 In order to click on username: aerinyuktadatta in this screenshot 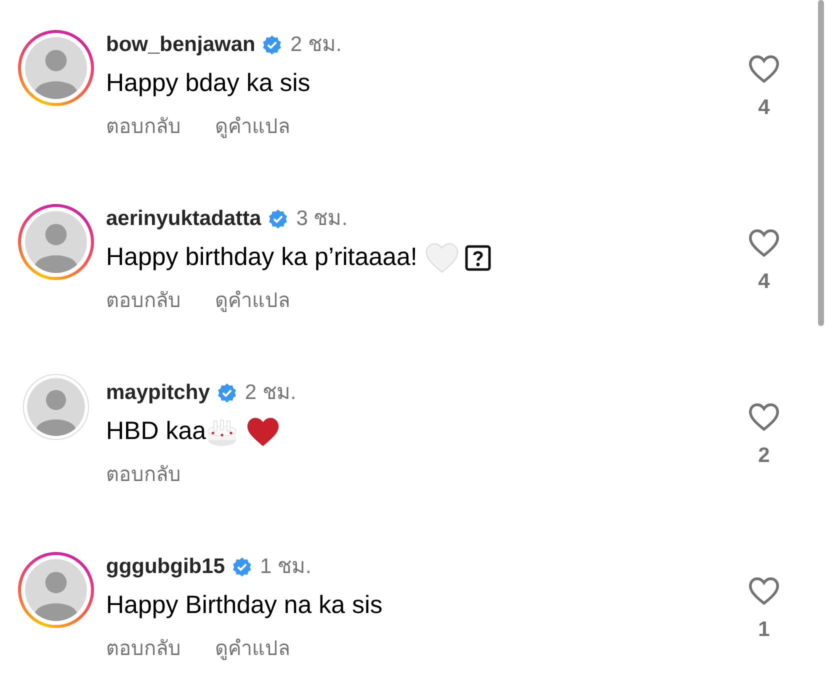, I will do `click(184, 219)`.